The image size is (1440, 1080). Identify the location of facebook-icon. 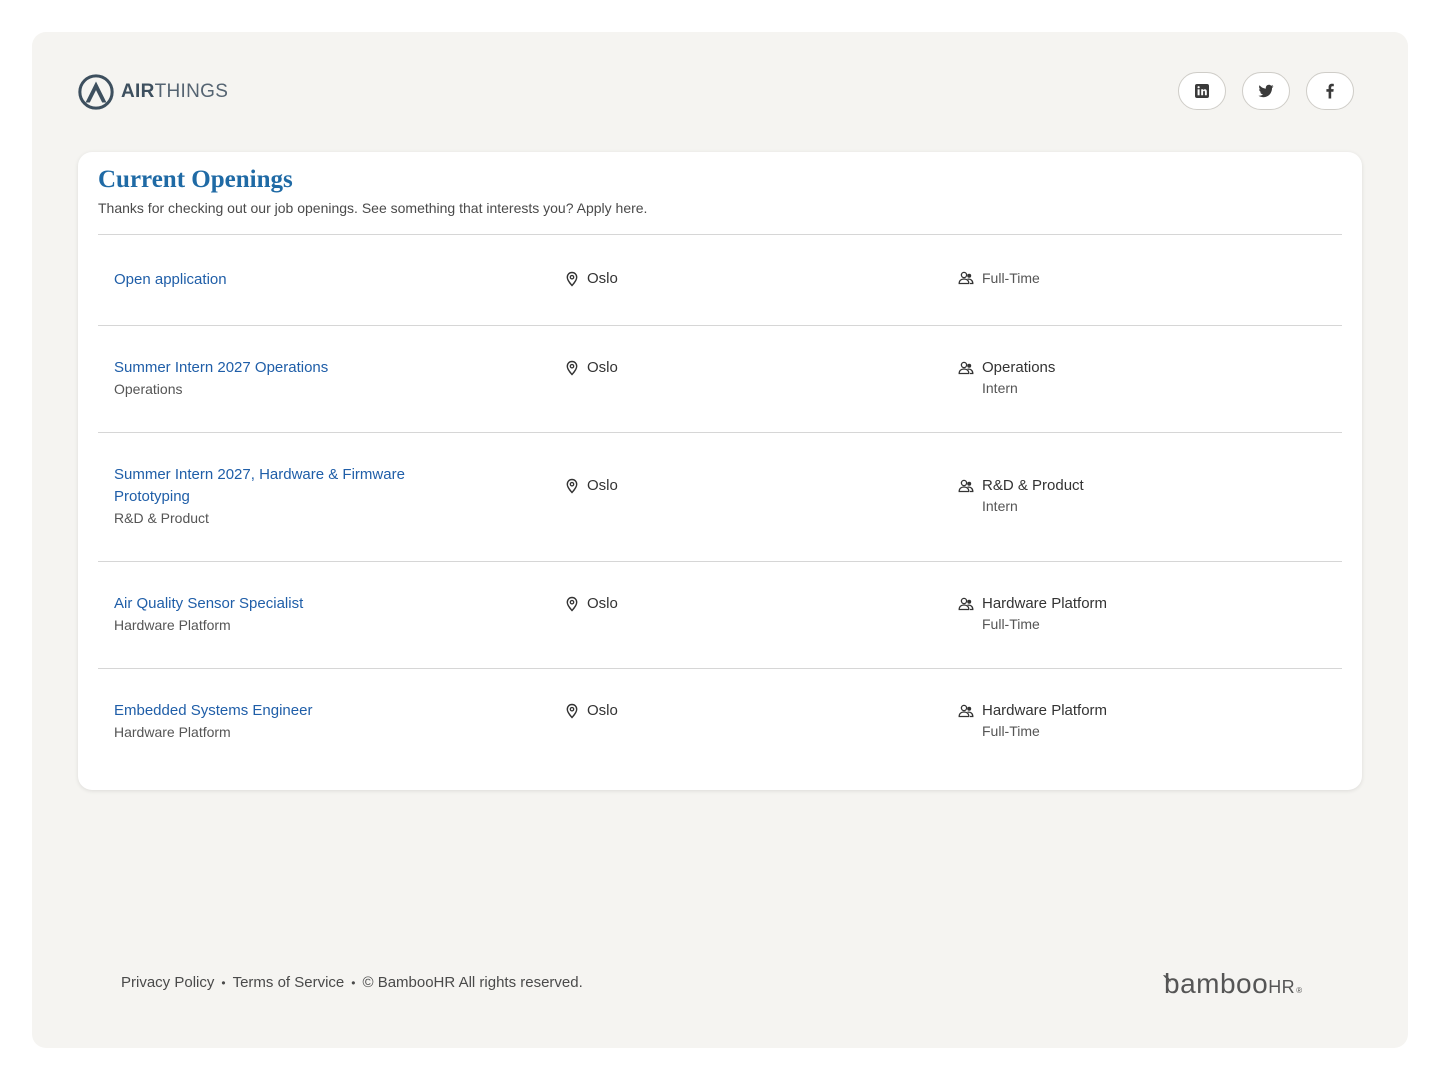
(1330, 91).